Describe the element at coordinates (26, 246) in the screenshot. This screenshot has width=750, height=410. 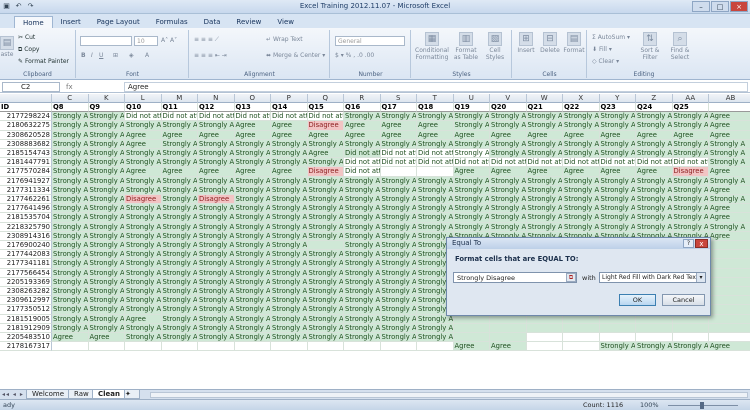
I see `row-id-cell: 2176900240` at that location.